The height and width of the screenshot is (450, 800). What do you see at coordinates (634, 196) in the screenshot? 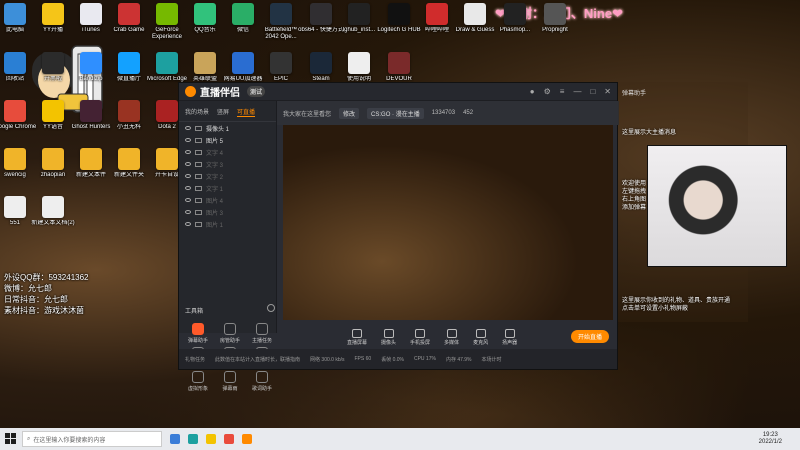
I see `danmaku-welcome: 欢迎使用 左键拖拽 右上角图 添加弹幕` at bounding box center [634, 196].